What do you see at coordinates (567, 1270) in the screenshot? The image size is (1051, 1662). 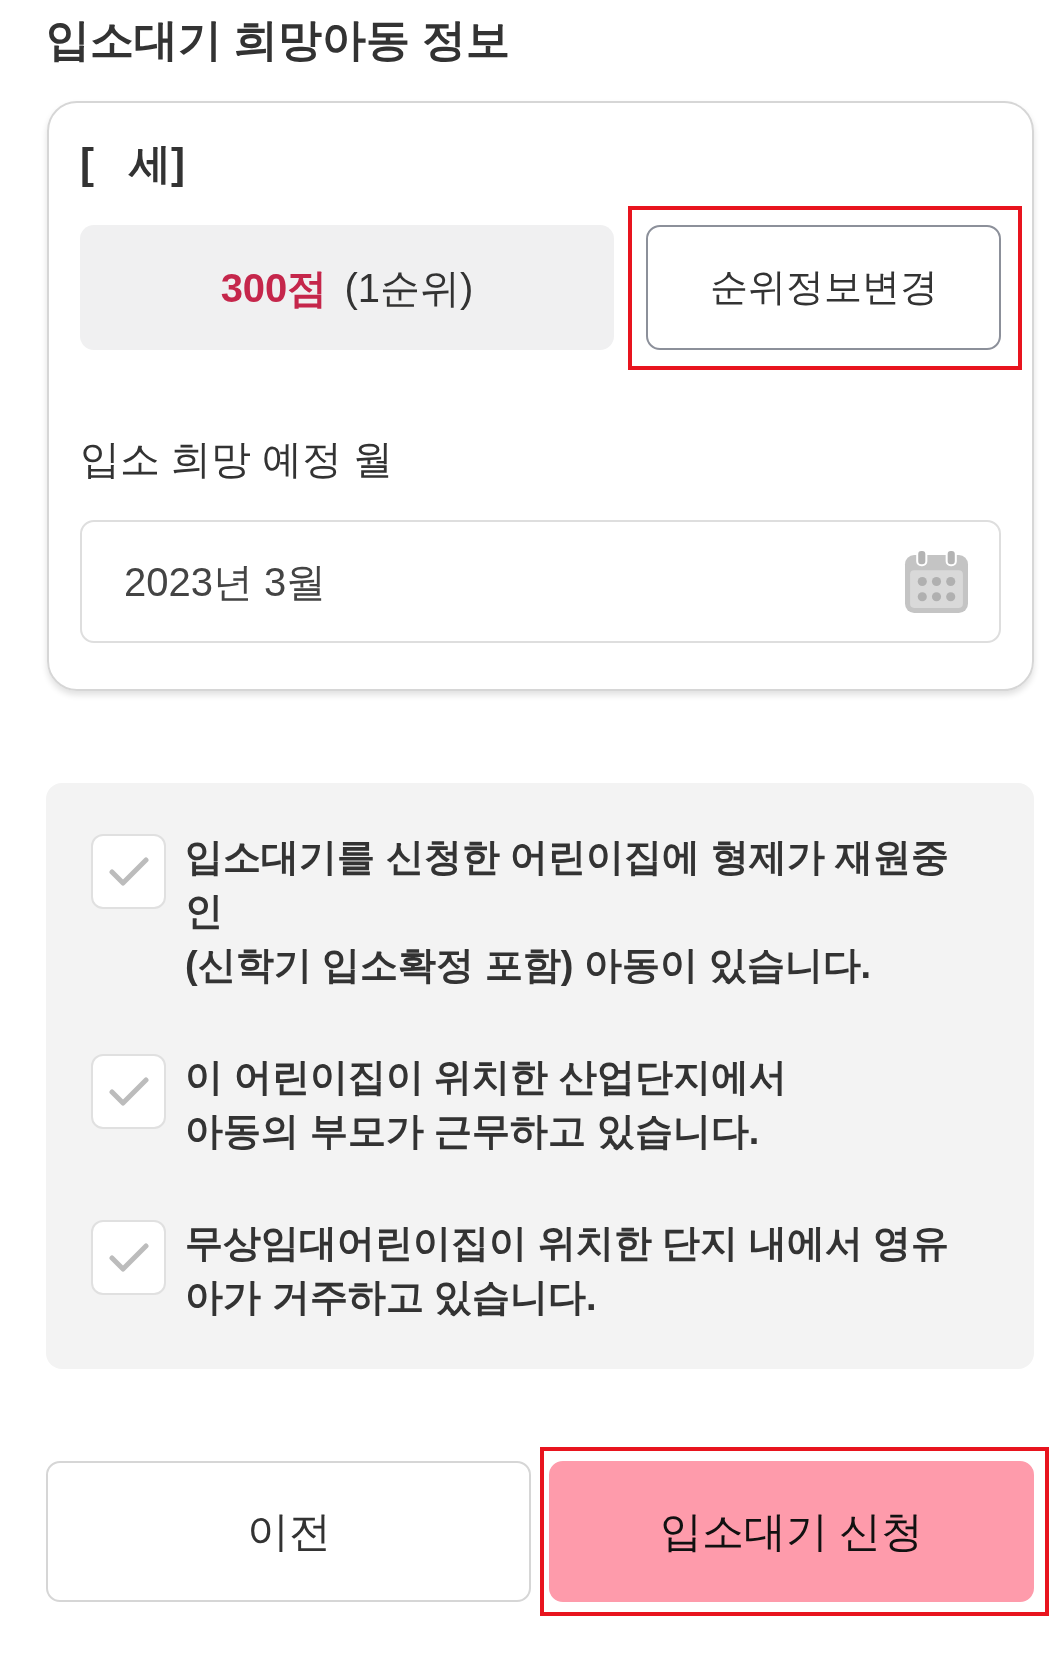 I see `condition-text: 무상임대어린이집이 위치한 단지 내에서 영유 아가 거주하고 있습니다.` at bounding box center [567, 1270].